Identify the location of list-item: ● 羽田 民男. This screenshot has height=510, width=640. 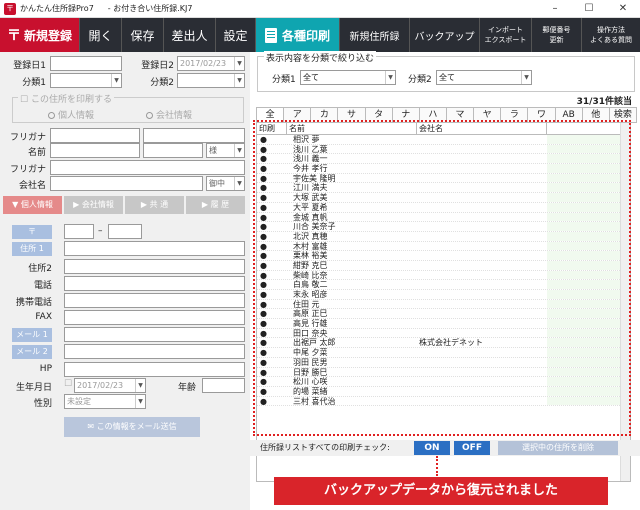
(443, 362).